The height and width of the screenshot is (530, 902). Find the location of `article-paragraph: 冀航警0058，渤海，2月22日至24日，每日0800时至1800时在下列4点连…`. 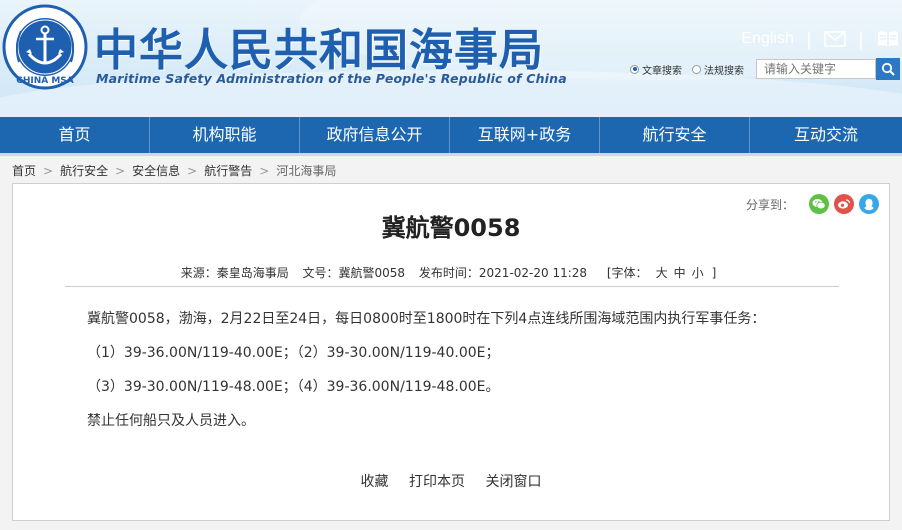

article-paragraph: 冀航警0058，渤海，2月22日至24日，每日0800时至1800时在下列4点连… is located at coordinates (426, 319).